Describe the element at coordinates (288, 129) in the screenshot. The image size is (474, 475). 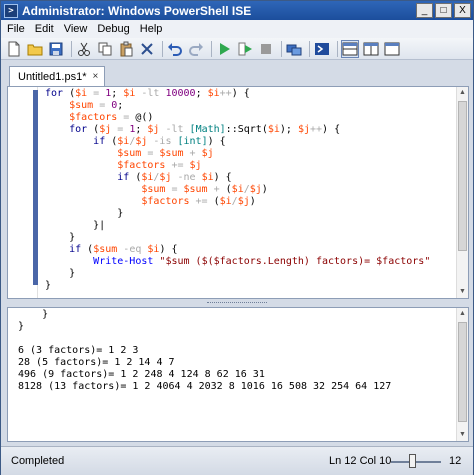
I see `code-token: );` at that location.